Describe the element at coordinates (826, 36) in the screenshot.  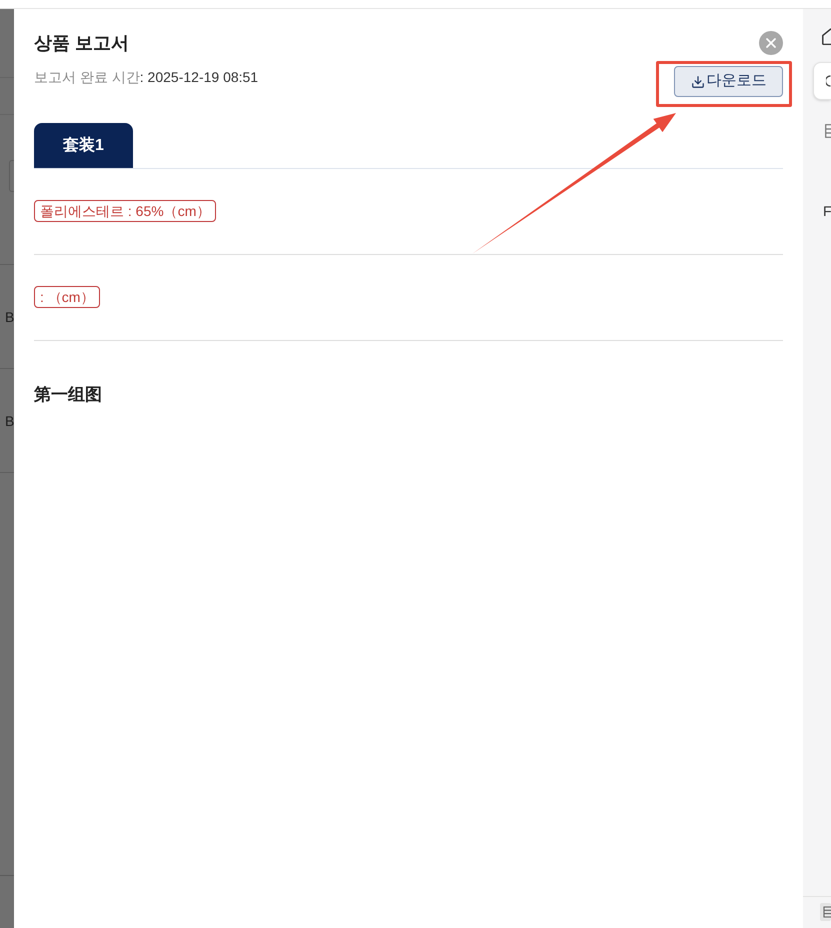
I see `home-icon` at that location.